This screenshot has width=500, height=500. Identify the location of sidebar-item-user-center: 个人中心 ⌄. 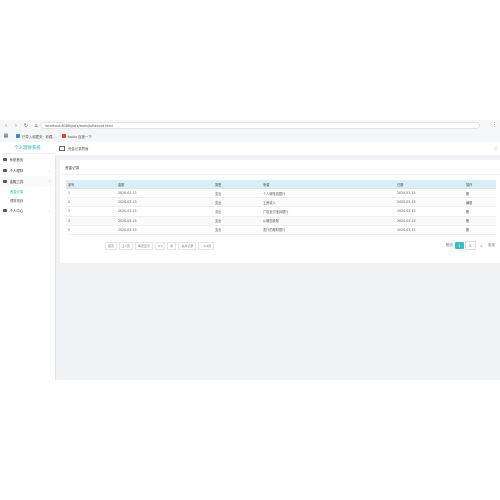
(27, 210).